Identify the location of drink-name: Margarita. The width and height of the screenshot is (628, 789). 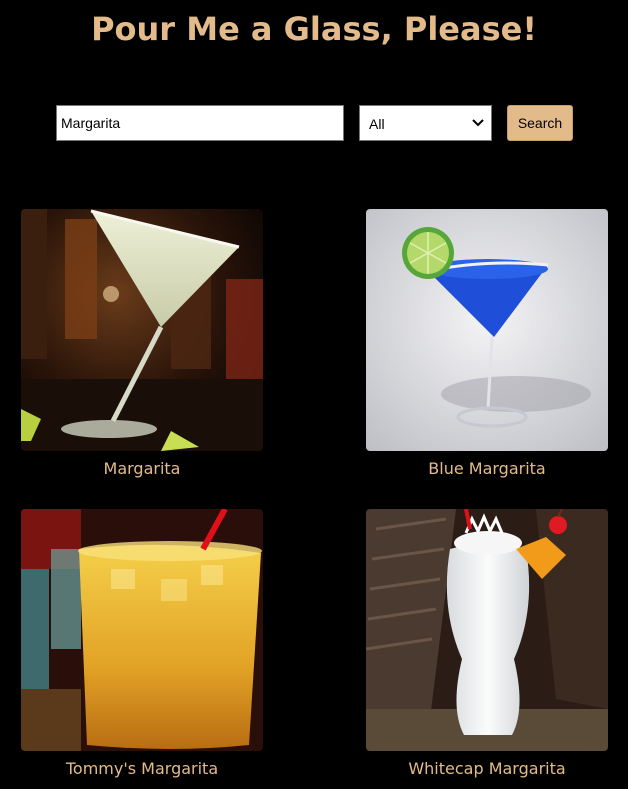
(142, 469).